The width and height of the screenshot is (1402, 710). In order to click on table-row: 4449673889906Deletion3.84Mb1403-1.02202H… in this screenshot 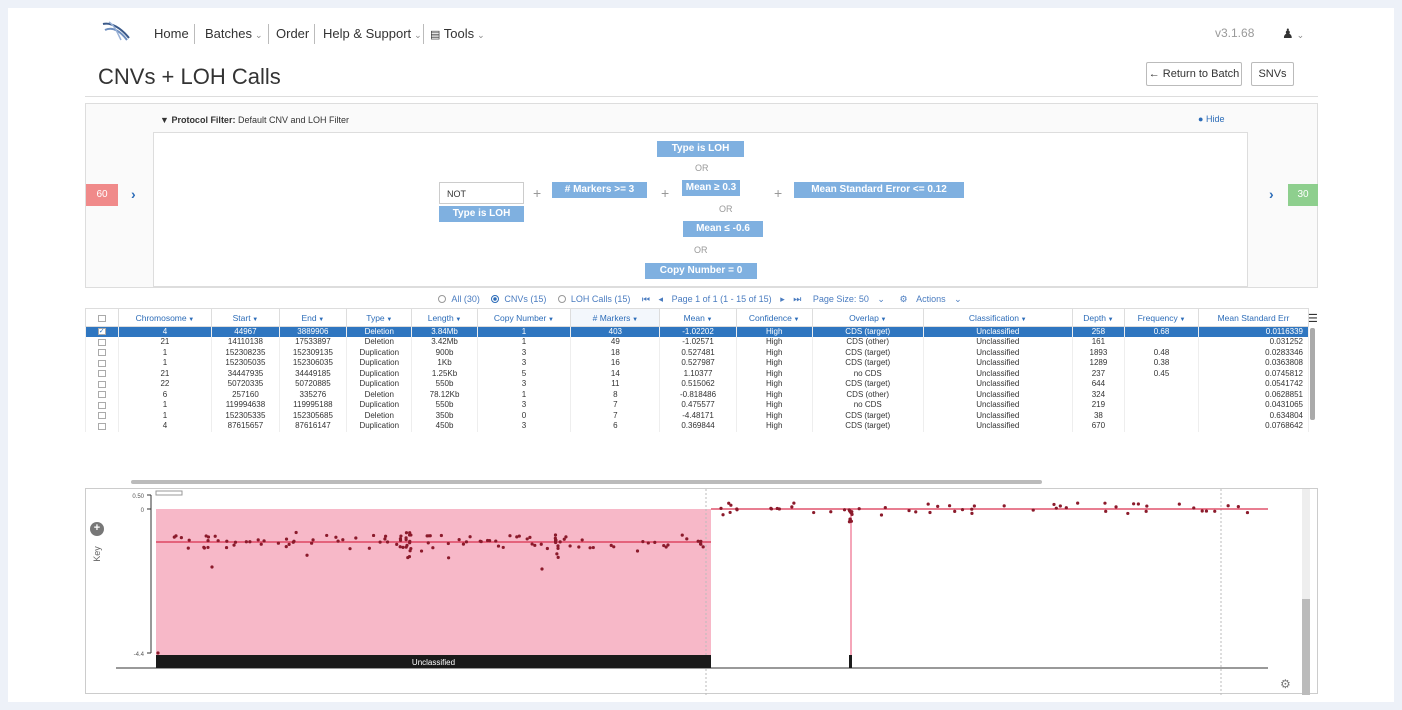, I will do `click(697, 331)`.